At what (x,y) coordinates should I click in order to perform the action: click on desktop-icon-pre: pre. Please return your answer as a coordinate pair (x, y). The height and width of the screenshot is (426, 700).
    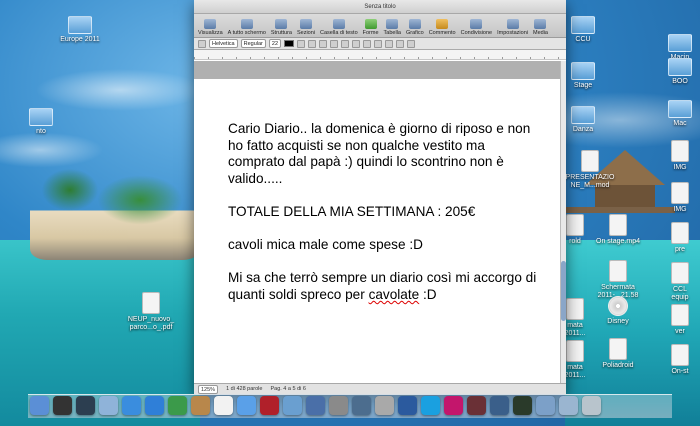
    Looking at the image, I should click on (672, 238).